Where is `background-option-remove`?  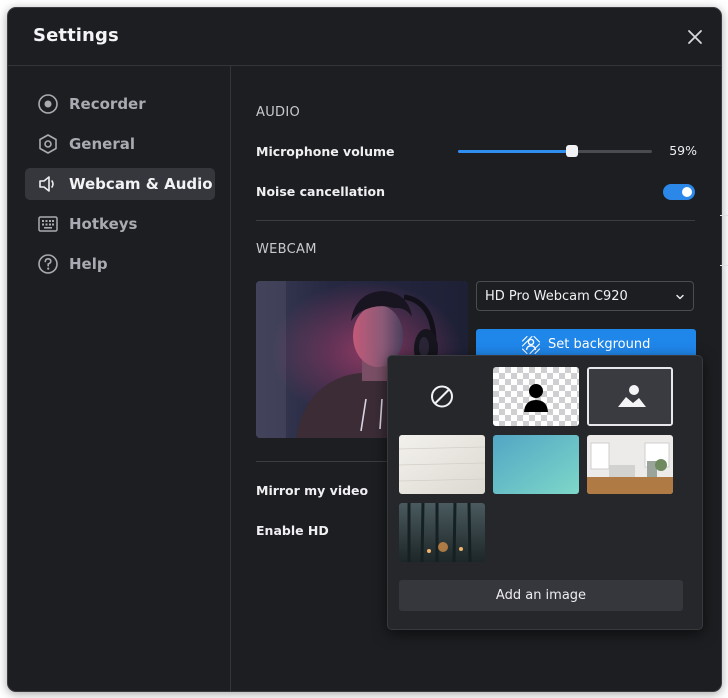
background-option-remove is located at coordinates (536, 396).